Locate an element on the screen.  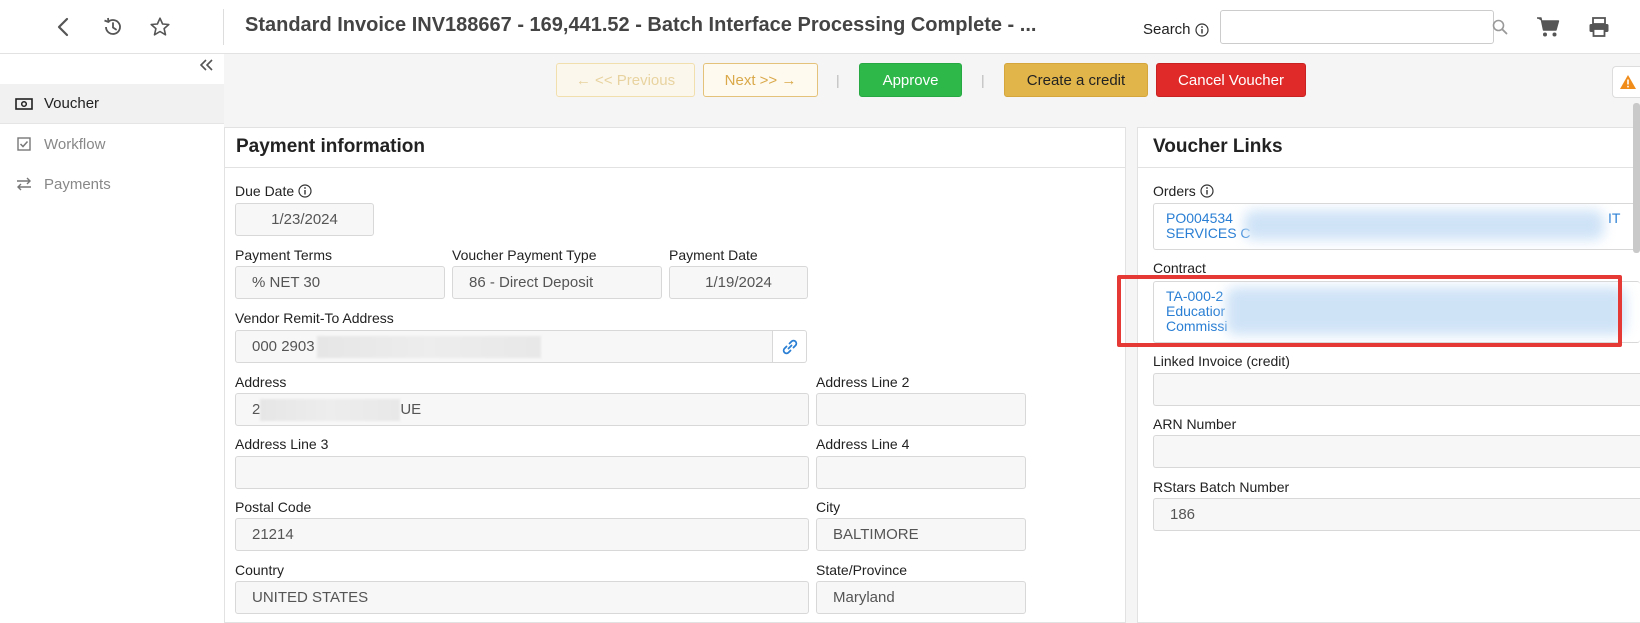
orders-label-text: Orders is located at coordinates (1174, 191).